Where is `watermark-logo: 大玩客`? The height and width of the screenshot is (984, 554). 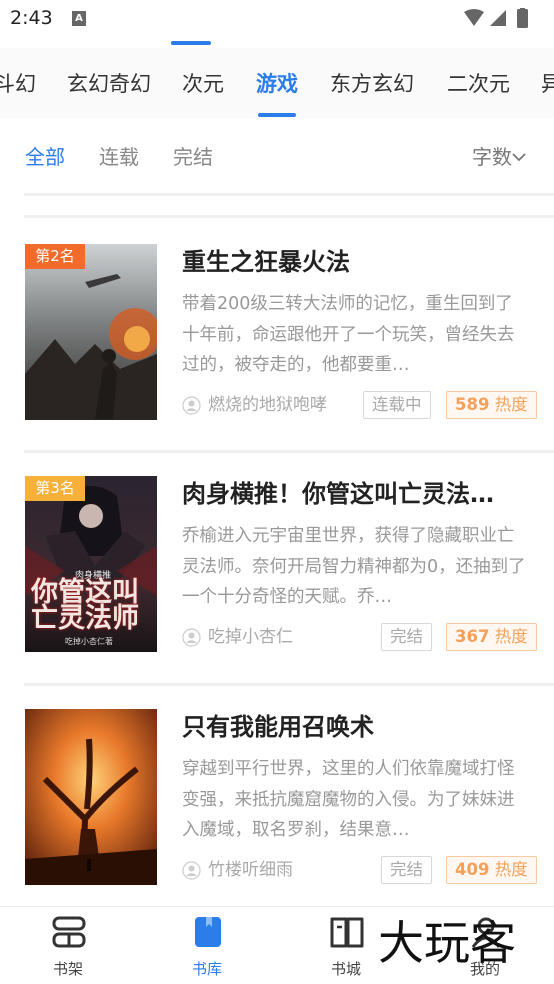 watermark-logo: 大玩客 is located at coordinates (447, 943).